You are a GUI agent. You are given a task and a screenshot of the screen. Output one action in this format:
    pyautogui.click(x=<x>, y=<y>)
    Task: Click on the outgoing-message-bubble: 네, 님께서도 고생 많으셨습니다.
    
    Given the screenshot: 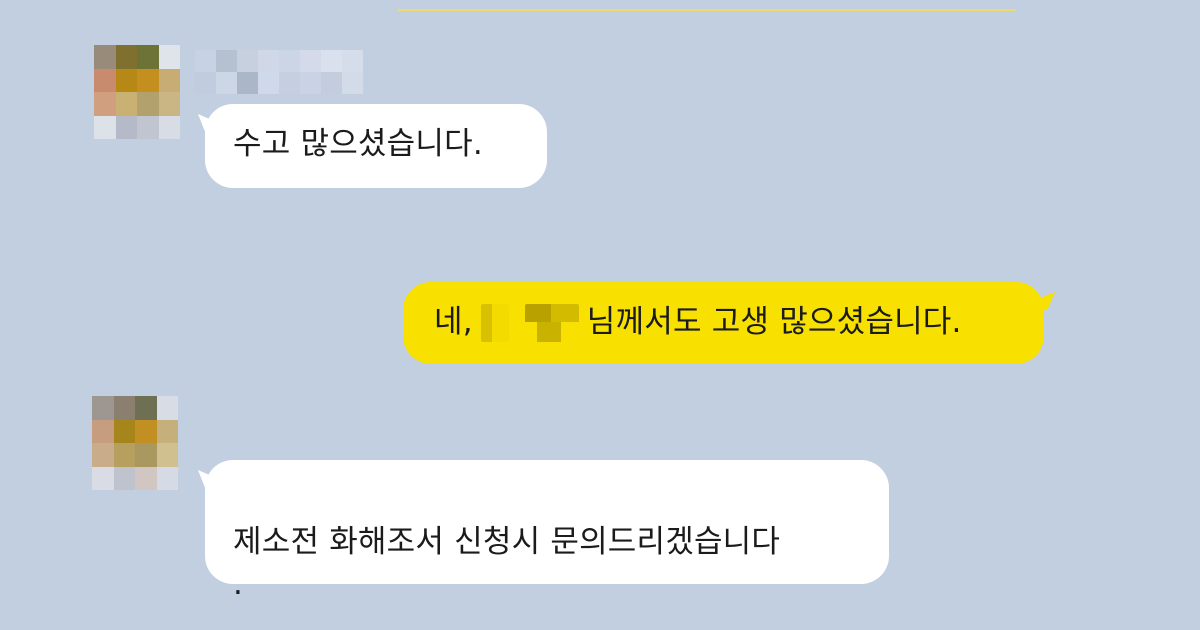 What is the action you would take?
    pyautogui.click(x=723, y=323)
    